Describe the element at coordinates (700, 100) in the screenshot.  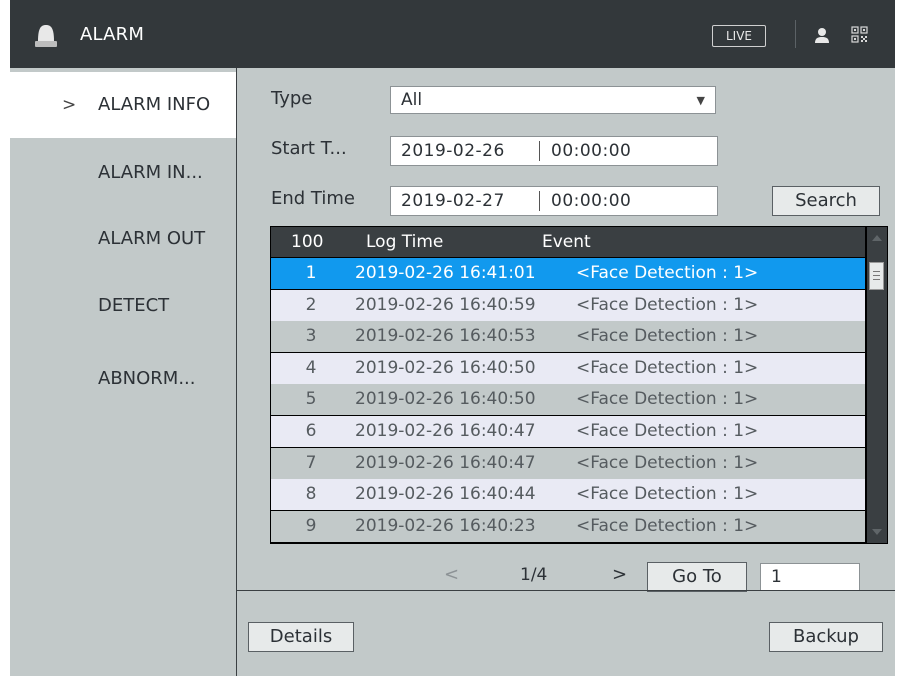
I see `chevron-down-icon: ▼` at that location.